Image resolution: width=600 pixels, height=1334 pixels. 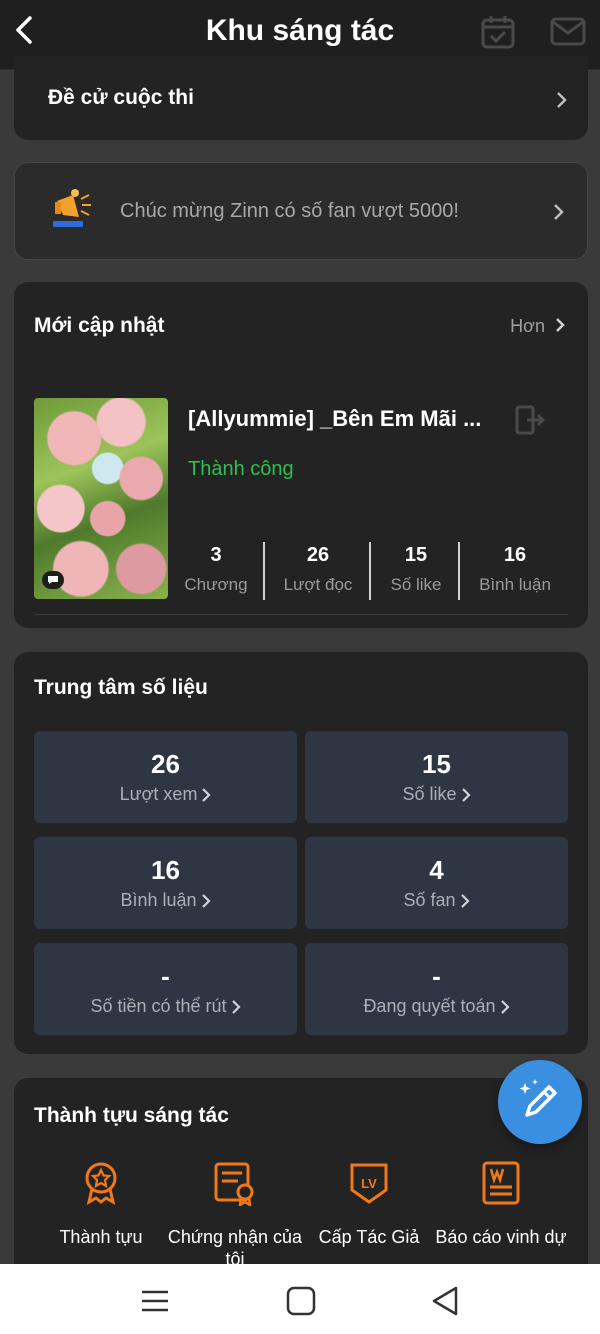 I want to click on certificate-icon, so click(x=235, y=1184).